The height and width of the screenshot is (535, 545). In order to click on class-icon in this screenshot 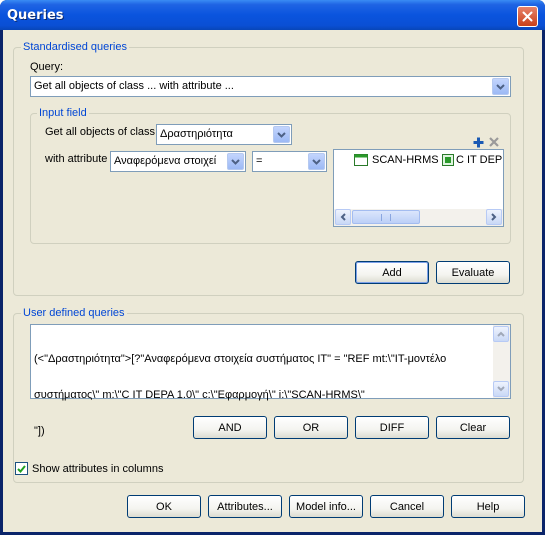, I will do `click(361, 160)`.